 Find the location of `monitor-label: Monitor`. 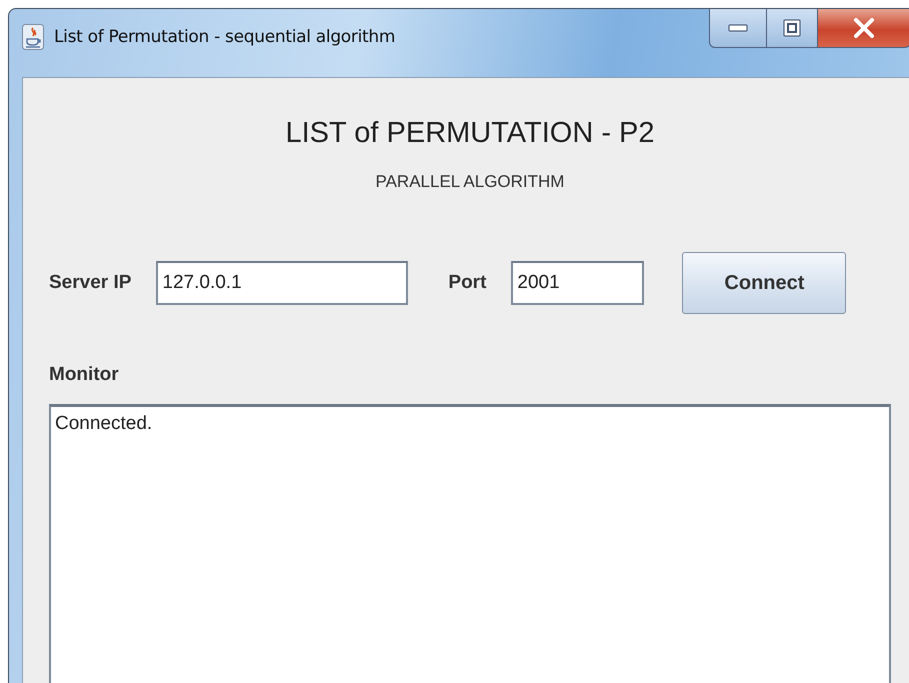

monitor-label: Monitor is located at coordinates (84, 375).